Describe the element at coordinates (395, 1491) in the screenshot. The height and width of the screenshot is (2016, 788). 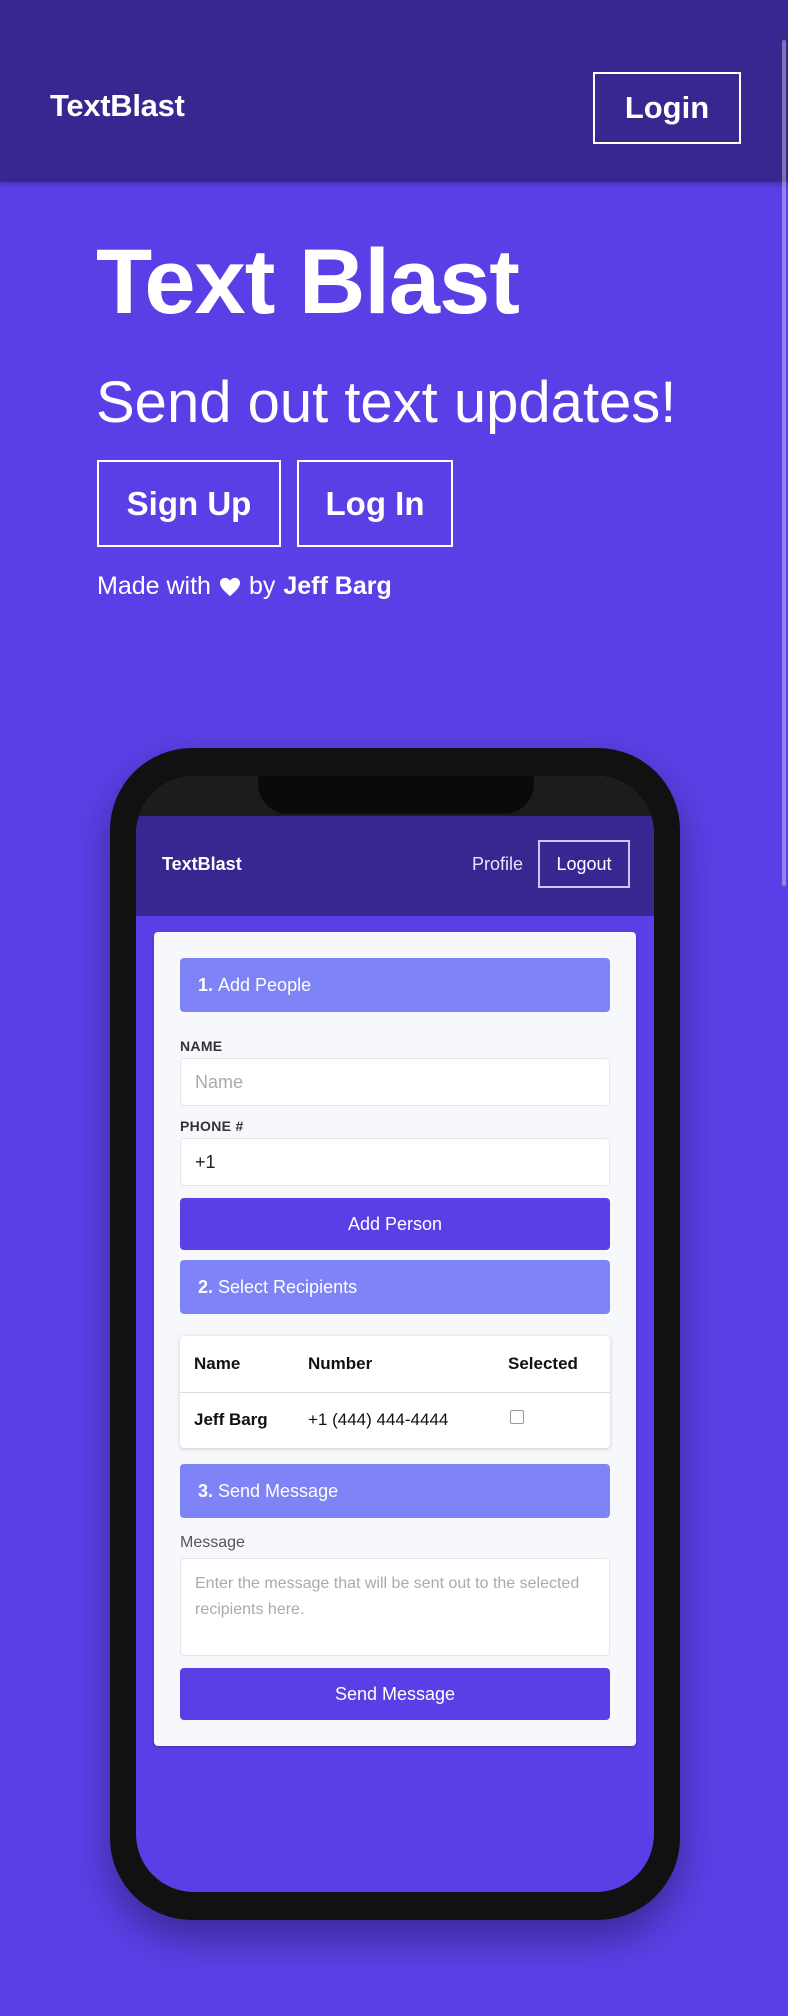
I see `section-send-message: 3. Send Message` at that location.